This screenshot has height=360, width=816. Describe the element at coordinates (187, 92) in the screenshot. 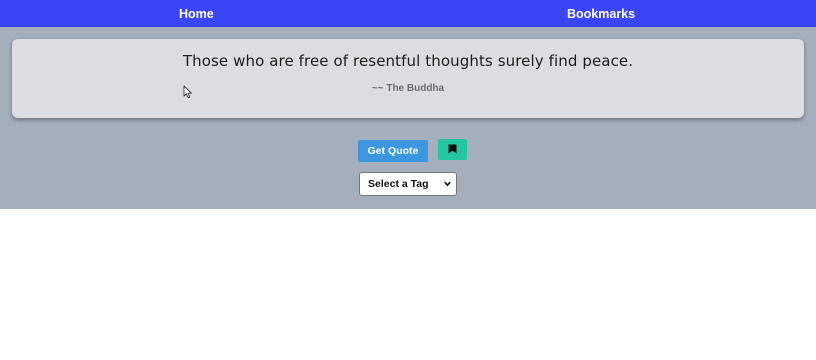

I see `mouse-cursor-icon` at that location.